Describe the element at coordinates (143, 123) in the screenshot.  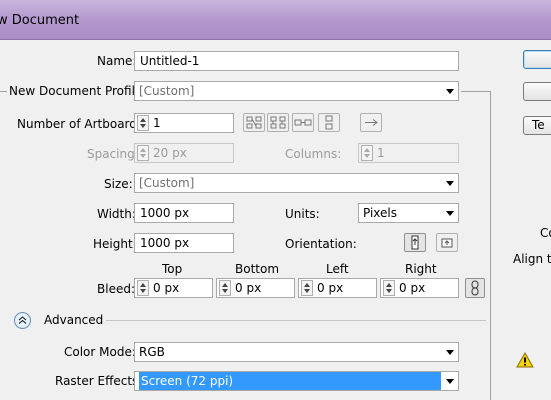
I see `artboards-stepper` at that location.